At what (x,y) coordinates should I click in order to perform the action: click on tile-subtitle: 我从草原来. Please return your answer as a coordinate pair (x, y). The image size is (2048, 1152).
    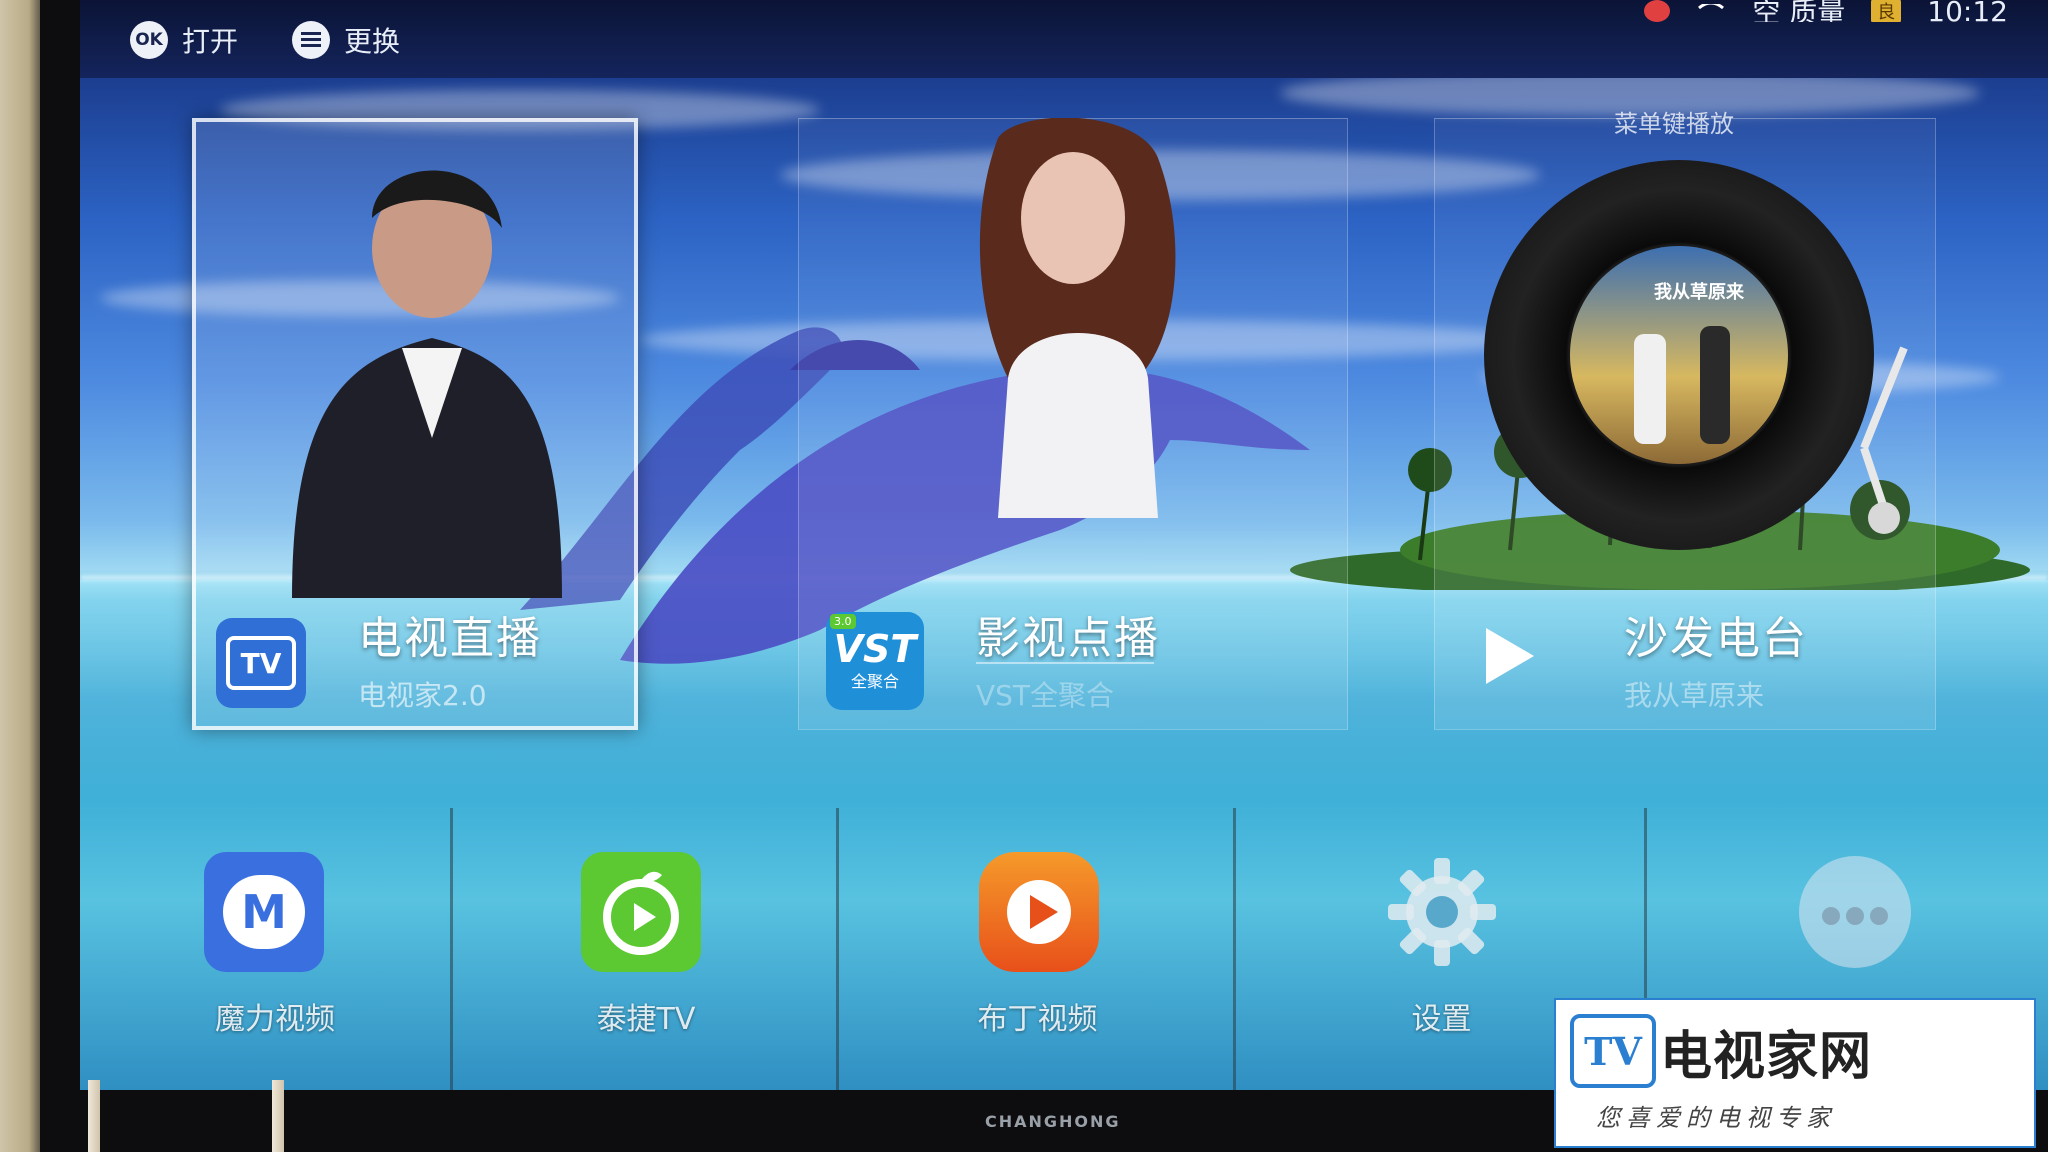
    Looking at the image, I should click on (1694, 695).